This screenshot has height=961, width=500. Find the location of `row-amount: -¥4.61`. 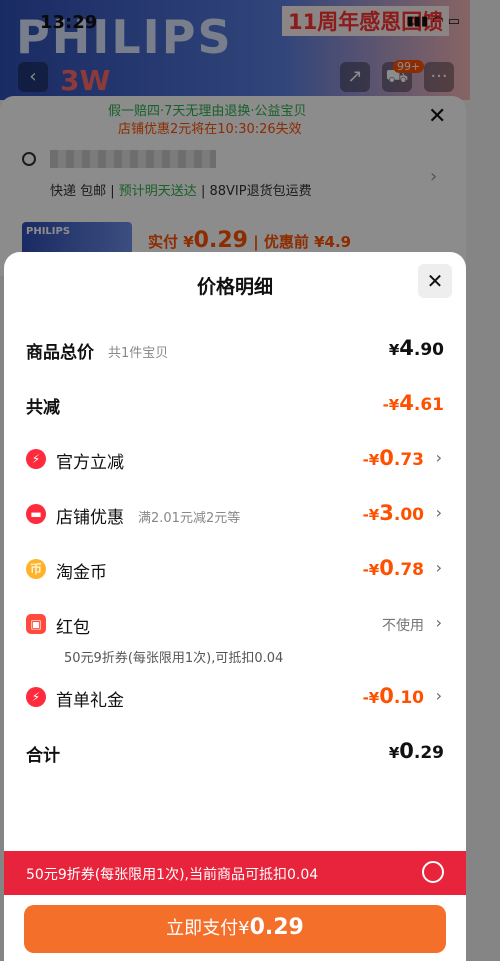

row-amount: -¥4.61 is located at coordinates (413, 403).